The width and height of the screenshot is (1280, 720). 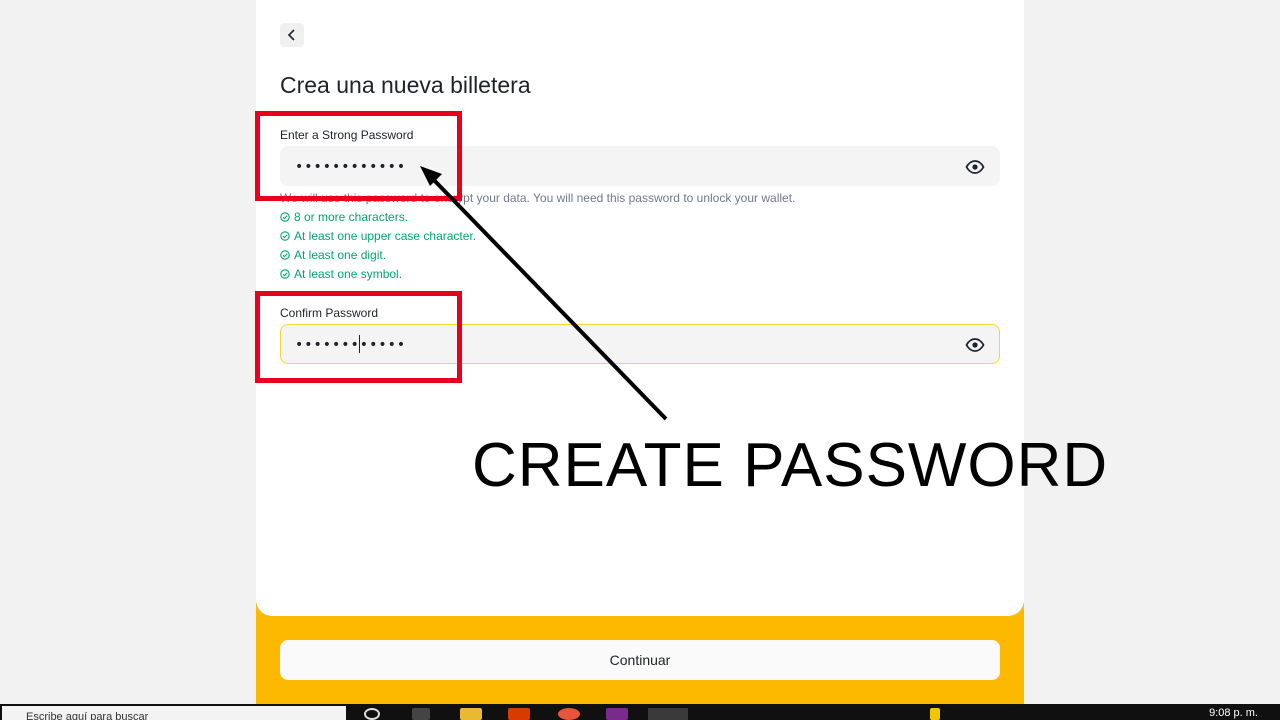 I want to click on task-view-icon, so click(x=421, y=714).